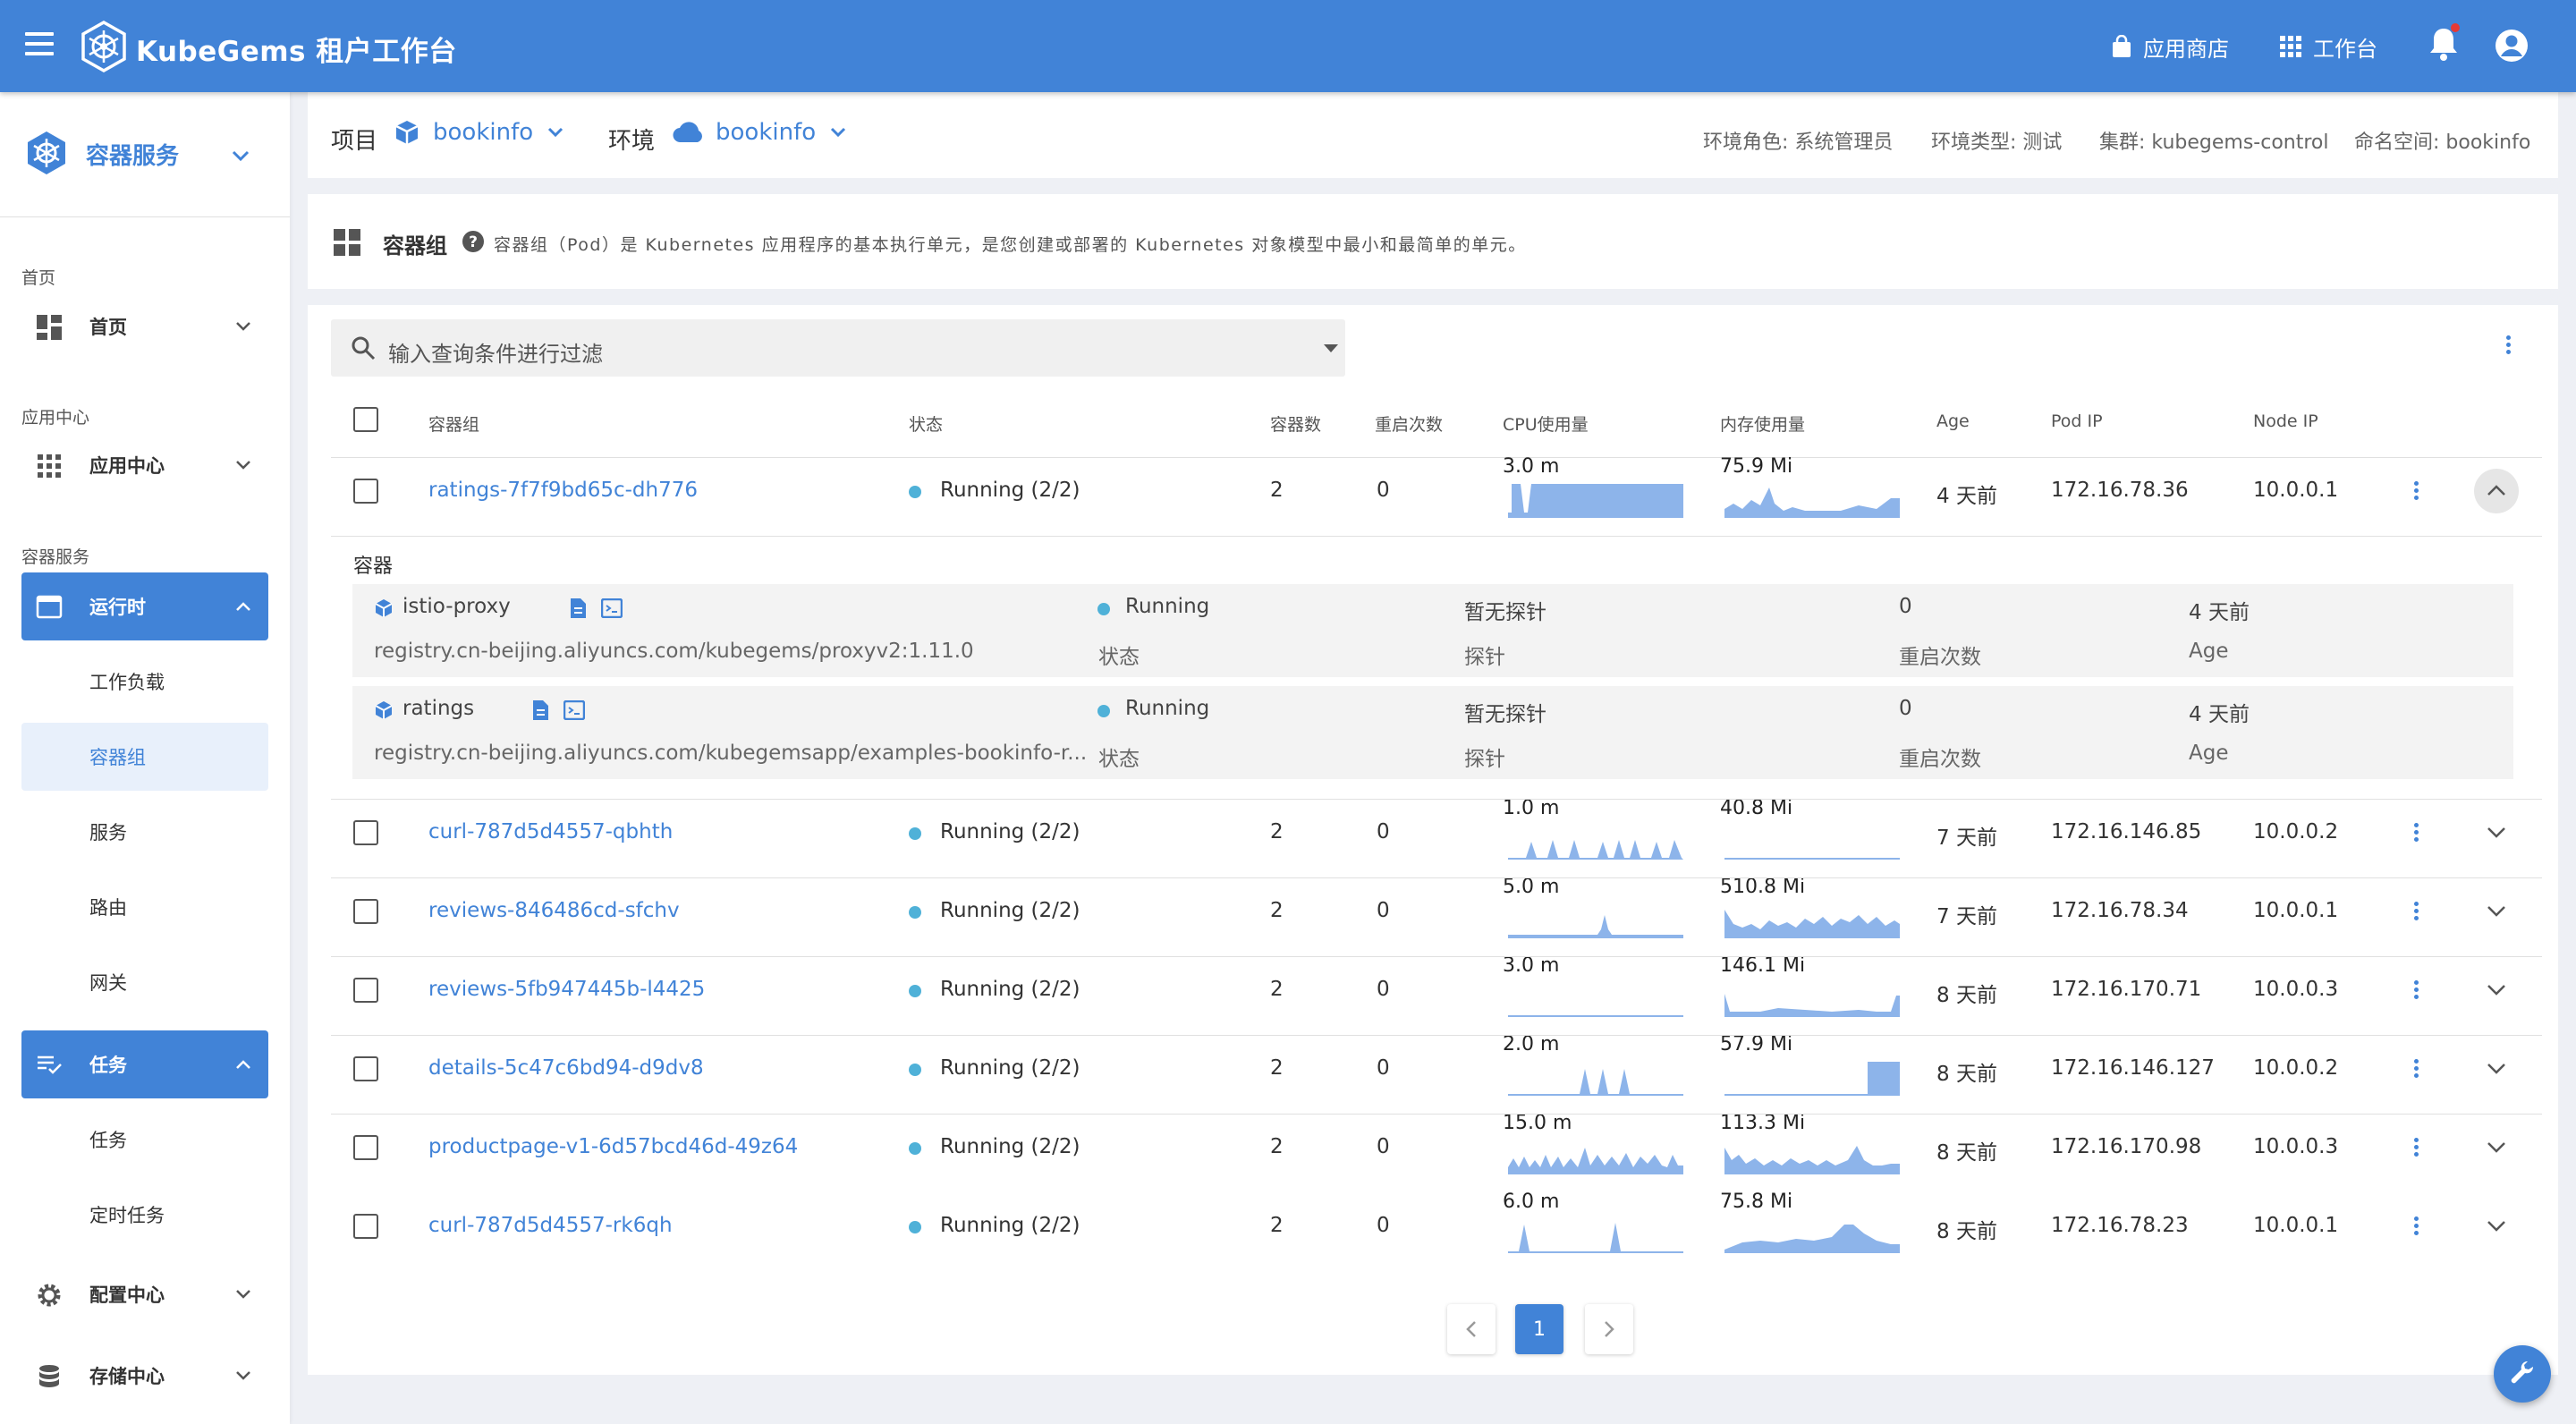 Image resolution: width=2576 pixels, height=1424 pixels. I want to click on col-header-age: Age, so click(1953, 421).